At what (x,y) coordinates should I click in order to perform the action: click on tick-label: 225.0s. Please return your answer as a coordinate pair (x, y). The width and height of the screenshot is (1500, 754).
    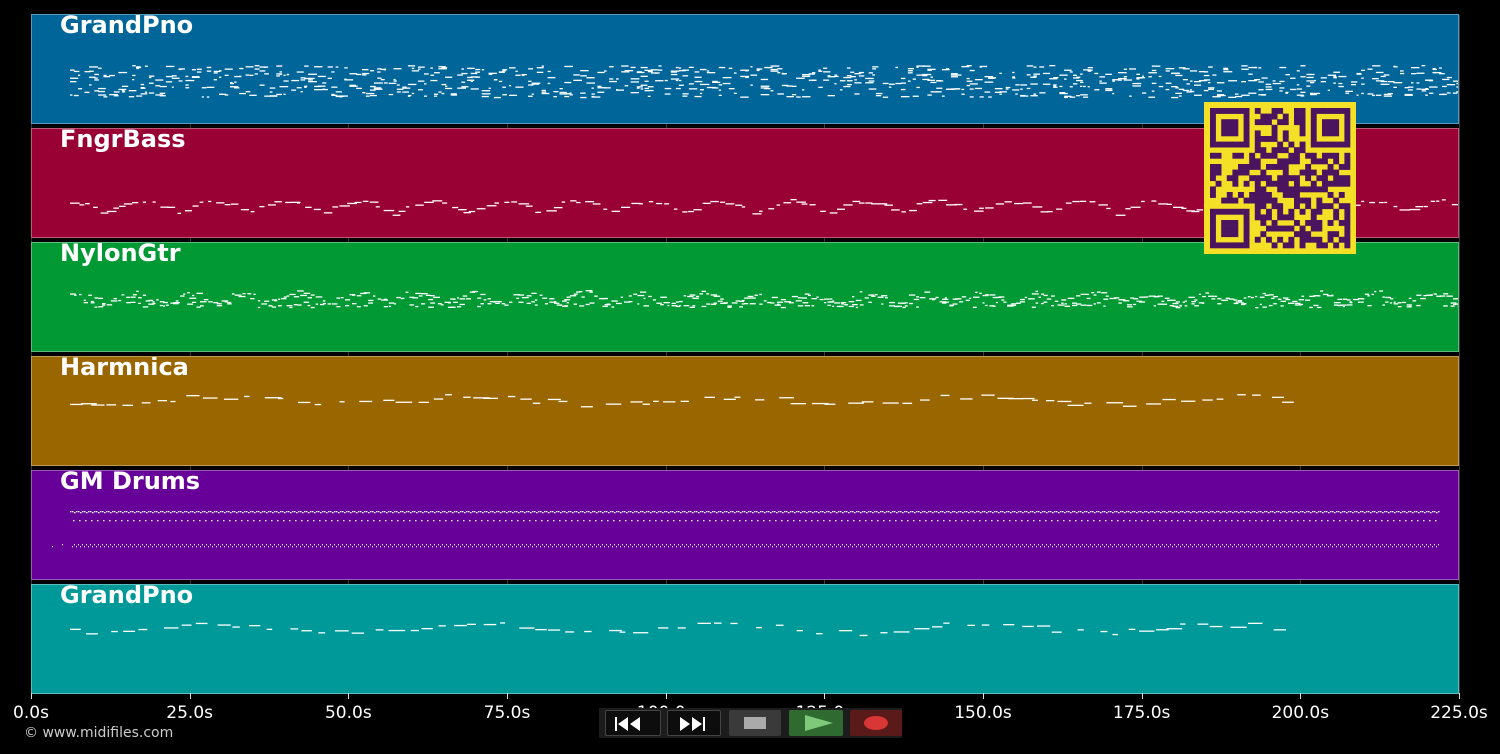
    Looking at the image, I should click on (1459, 713).